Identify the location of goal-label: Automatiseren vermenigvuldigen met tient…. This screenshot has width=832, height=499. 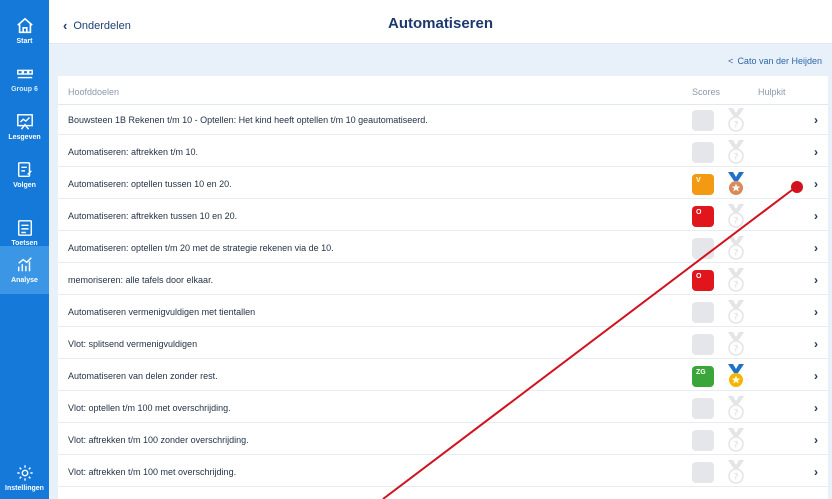
(162, 312).